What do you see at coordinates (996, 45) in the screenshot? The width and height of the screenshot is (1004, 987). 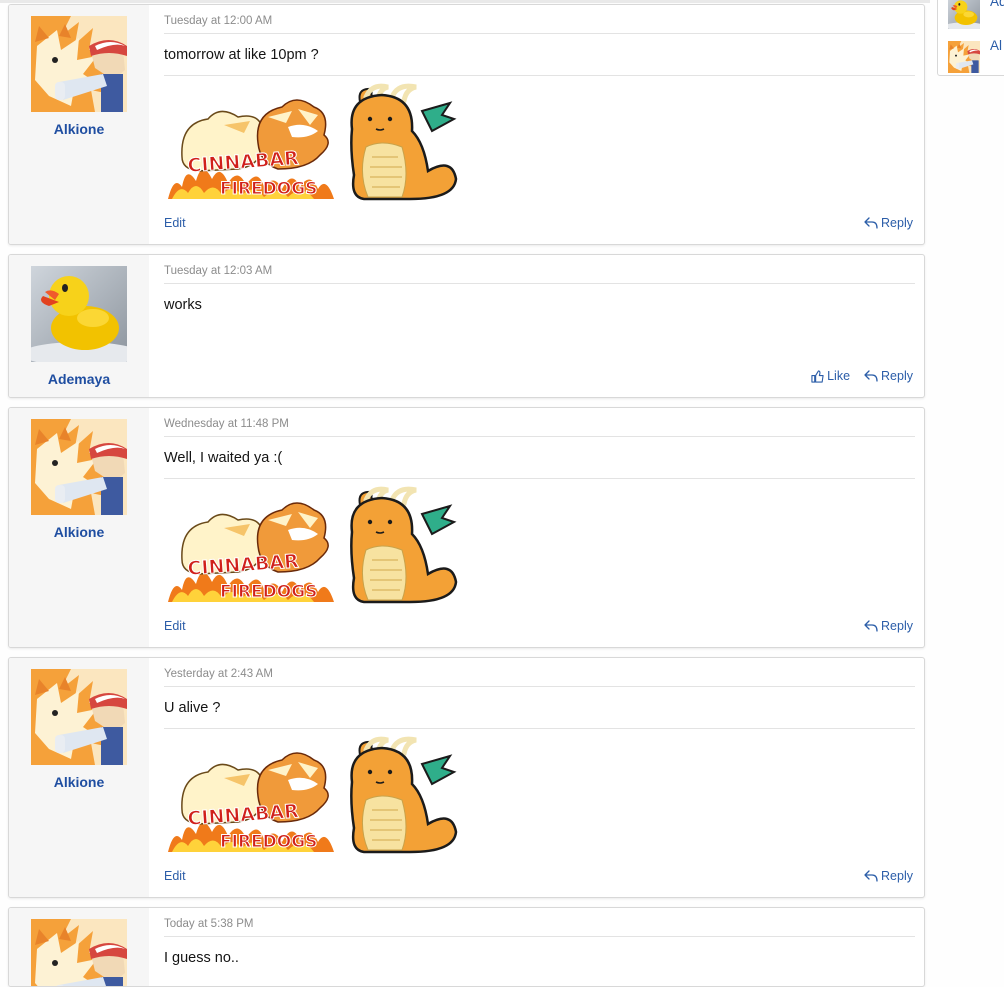 I see `sidebar-member-name: Al` at bounding box center [996, 45].